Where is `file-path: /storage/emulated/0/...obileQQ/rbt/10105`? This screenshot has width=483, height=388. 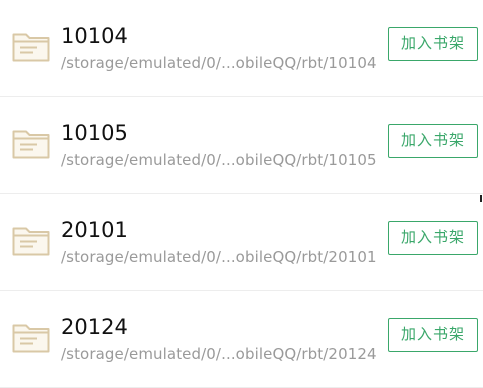
file-path: /storage/emulated/0/...obileQQ/rbt/10105 is located at coordinates (219, 160).